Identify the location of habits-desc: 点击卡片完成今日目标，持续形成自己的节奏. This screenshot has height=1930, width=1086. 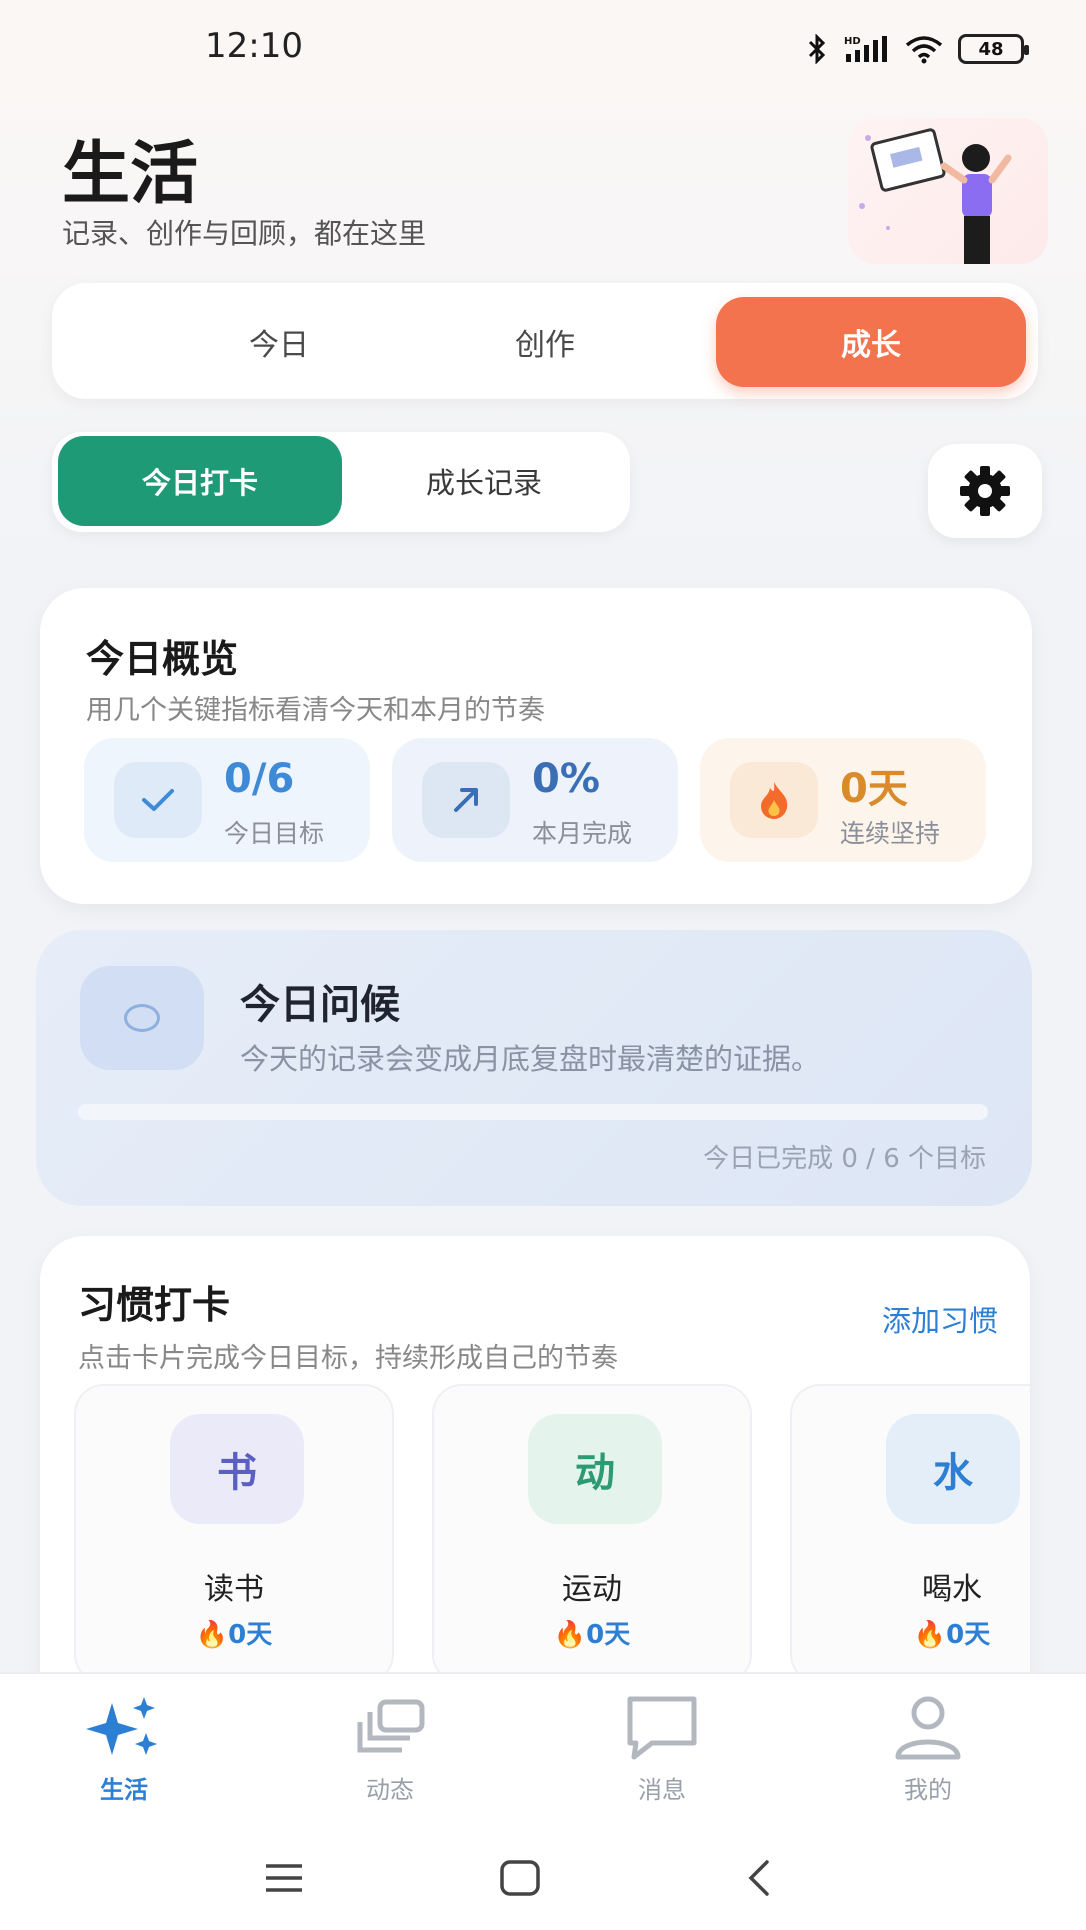
(348, 1358).